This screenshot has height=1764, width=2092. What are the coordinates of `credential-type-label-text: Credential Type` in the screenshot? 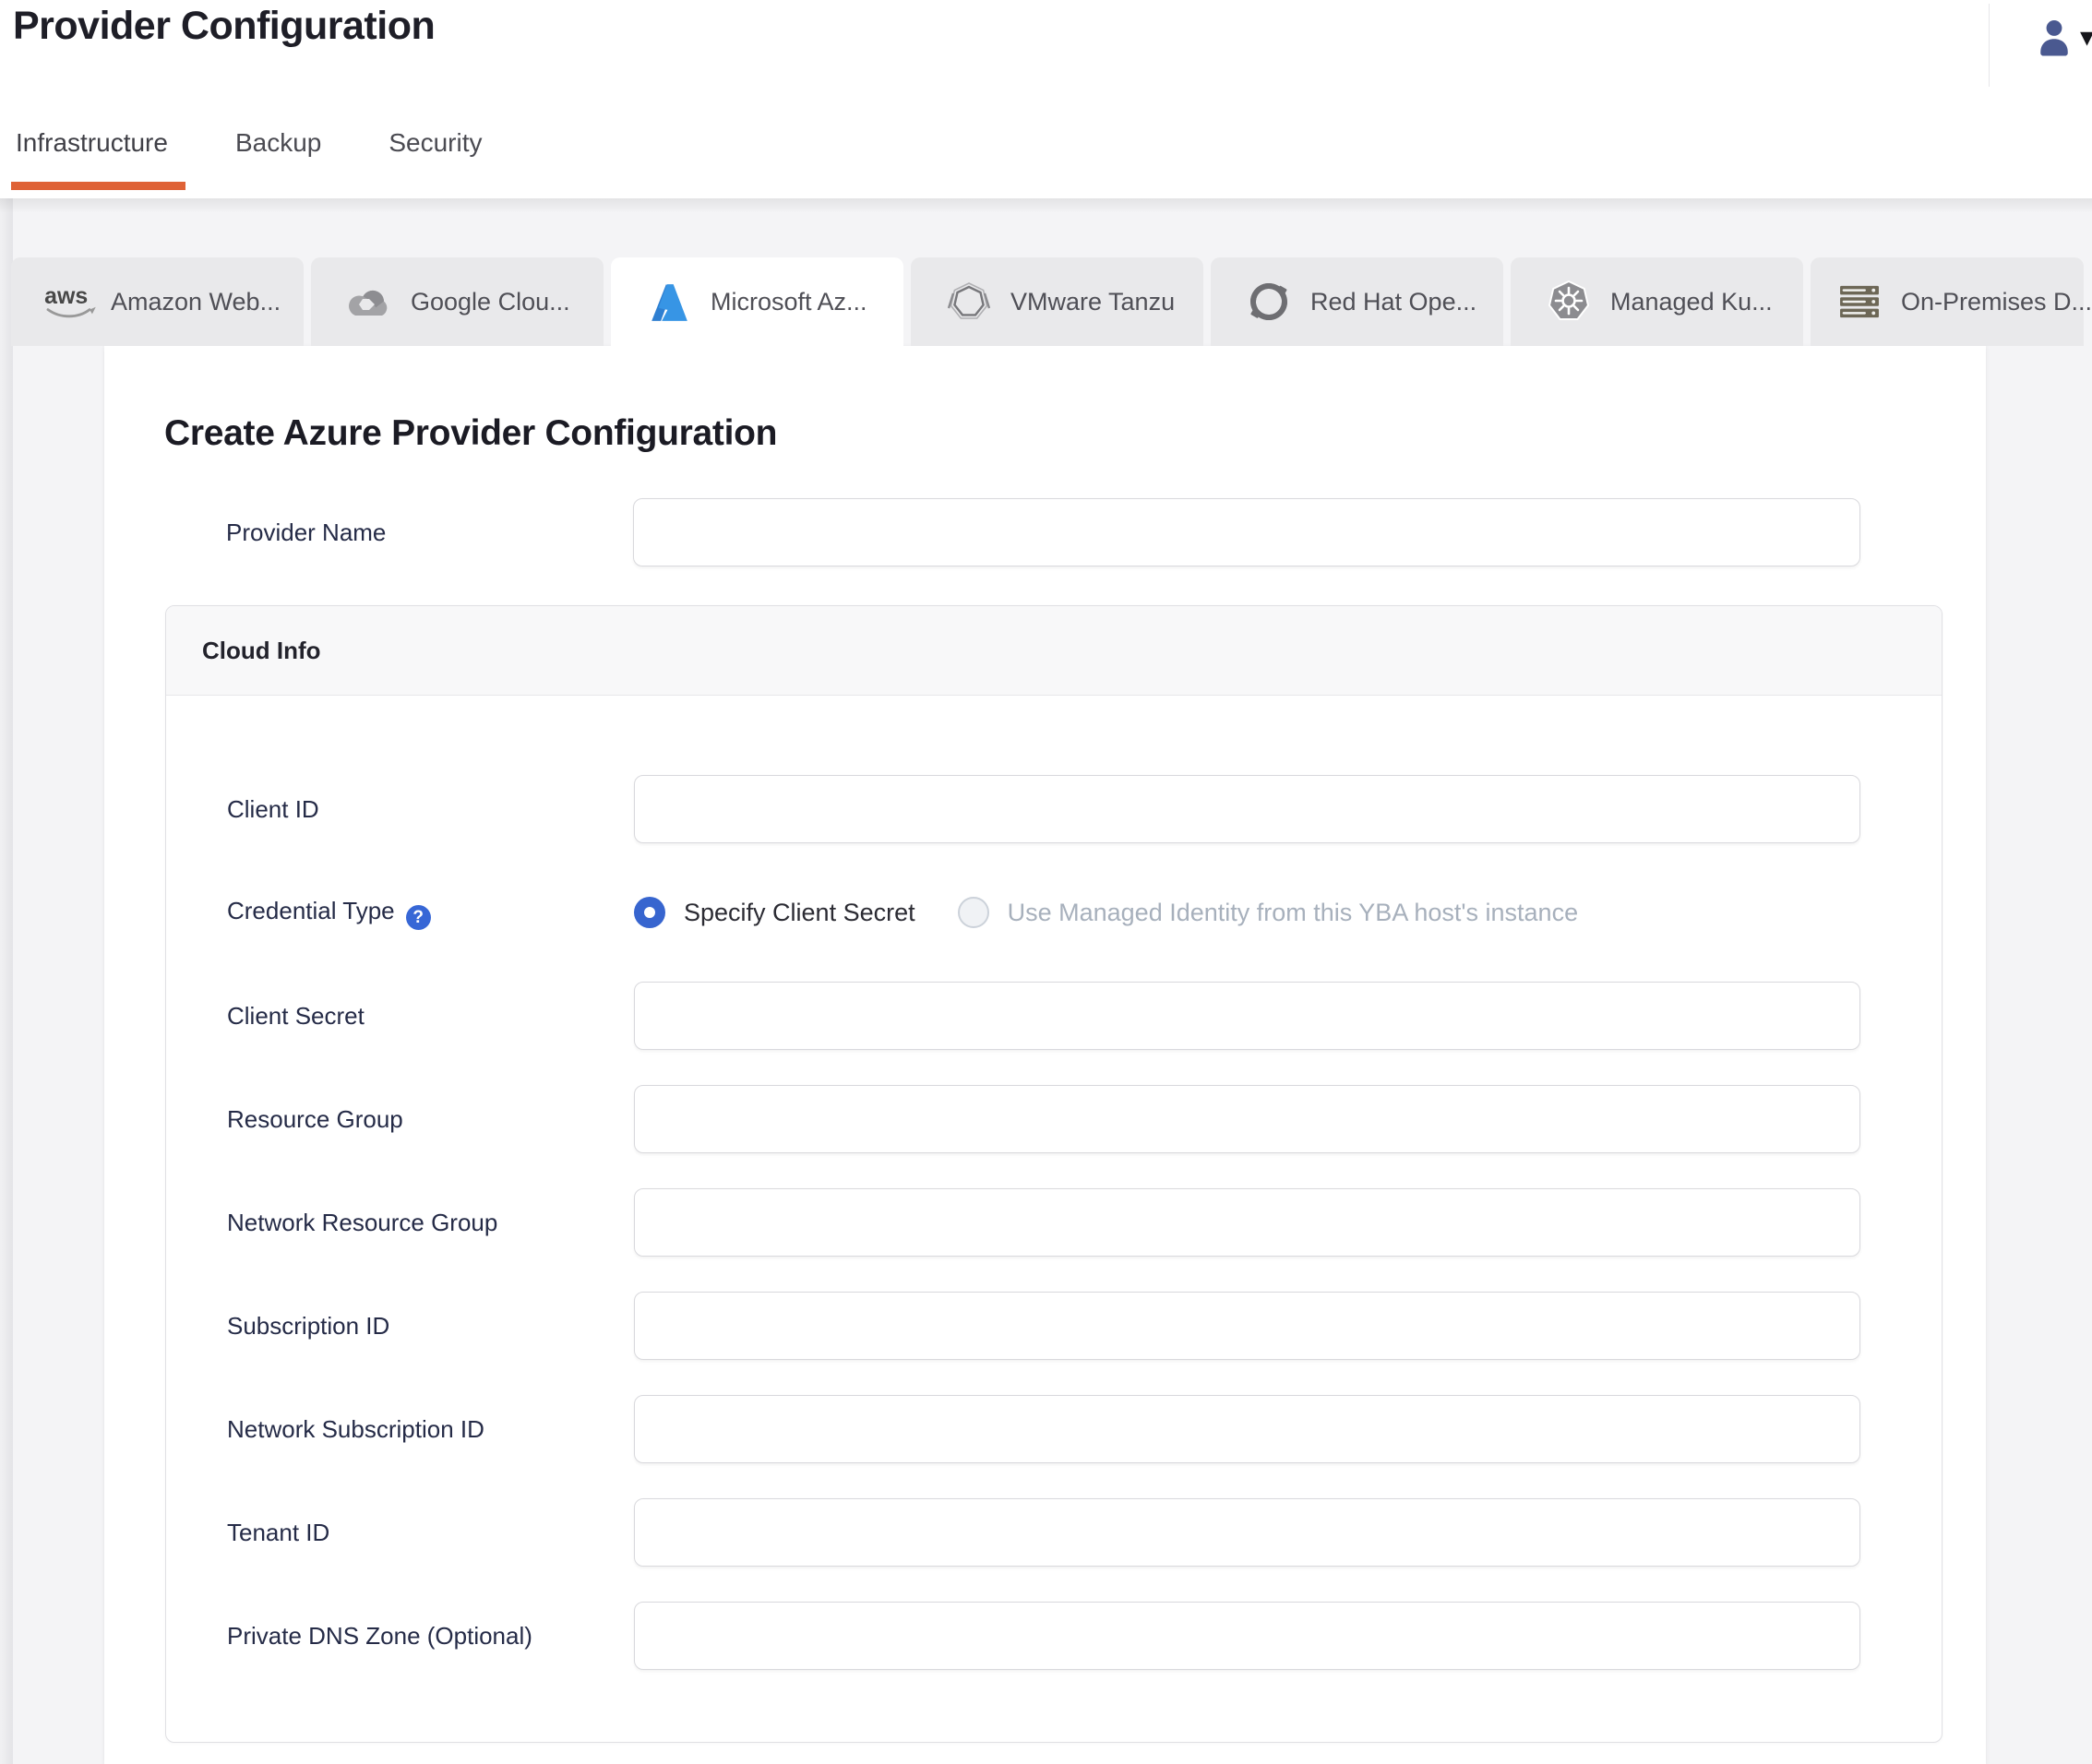 It's located at (311, 910).